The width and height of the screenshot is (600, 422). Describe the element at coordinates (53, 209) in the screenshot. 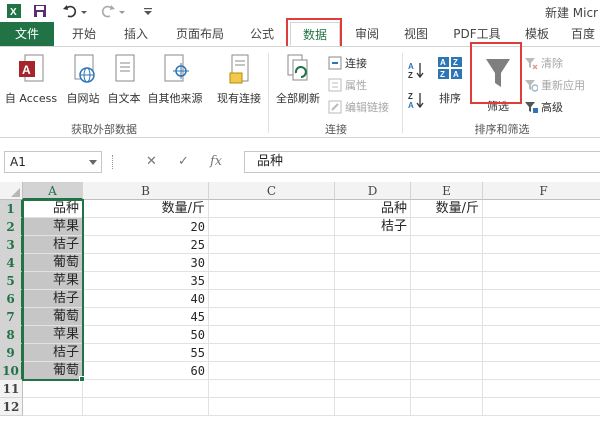

I see `cell-a1: 品种` at that location.